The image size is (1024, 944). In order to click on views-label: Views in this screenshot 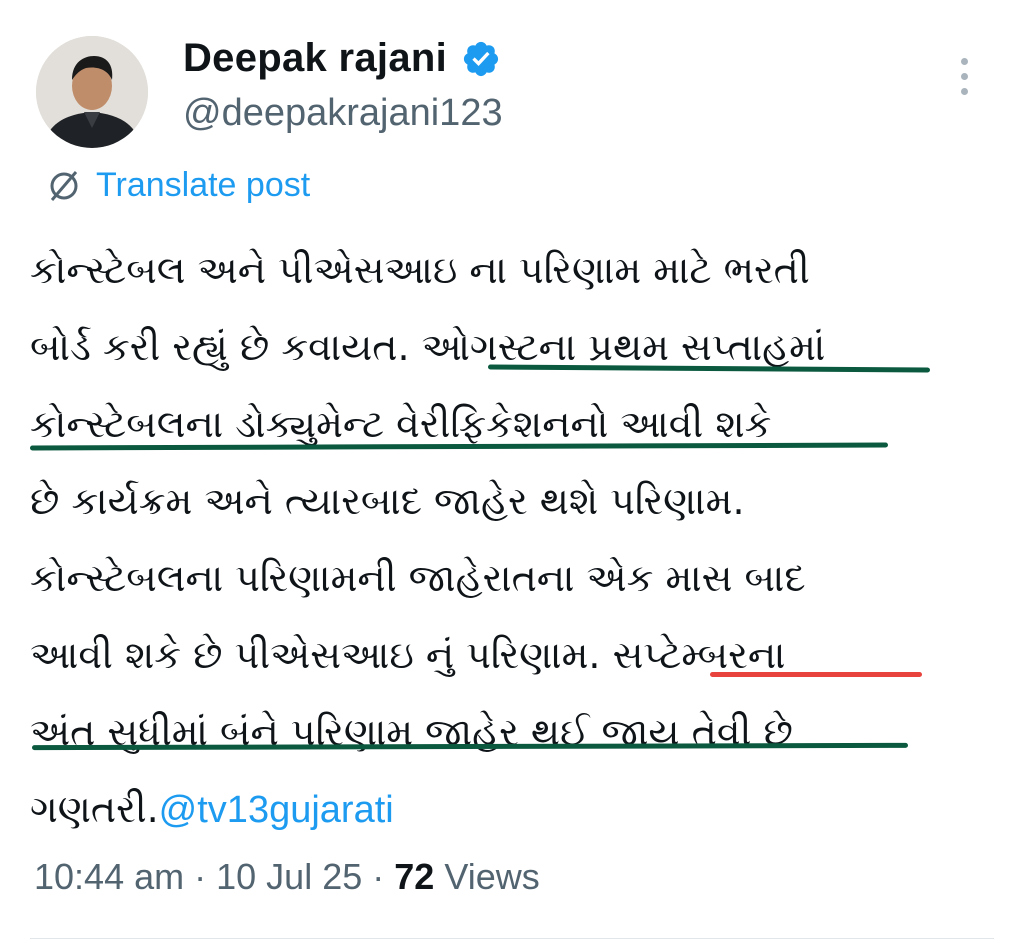, I will do `click(492, 876)`.